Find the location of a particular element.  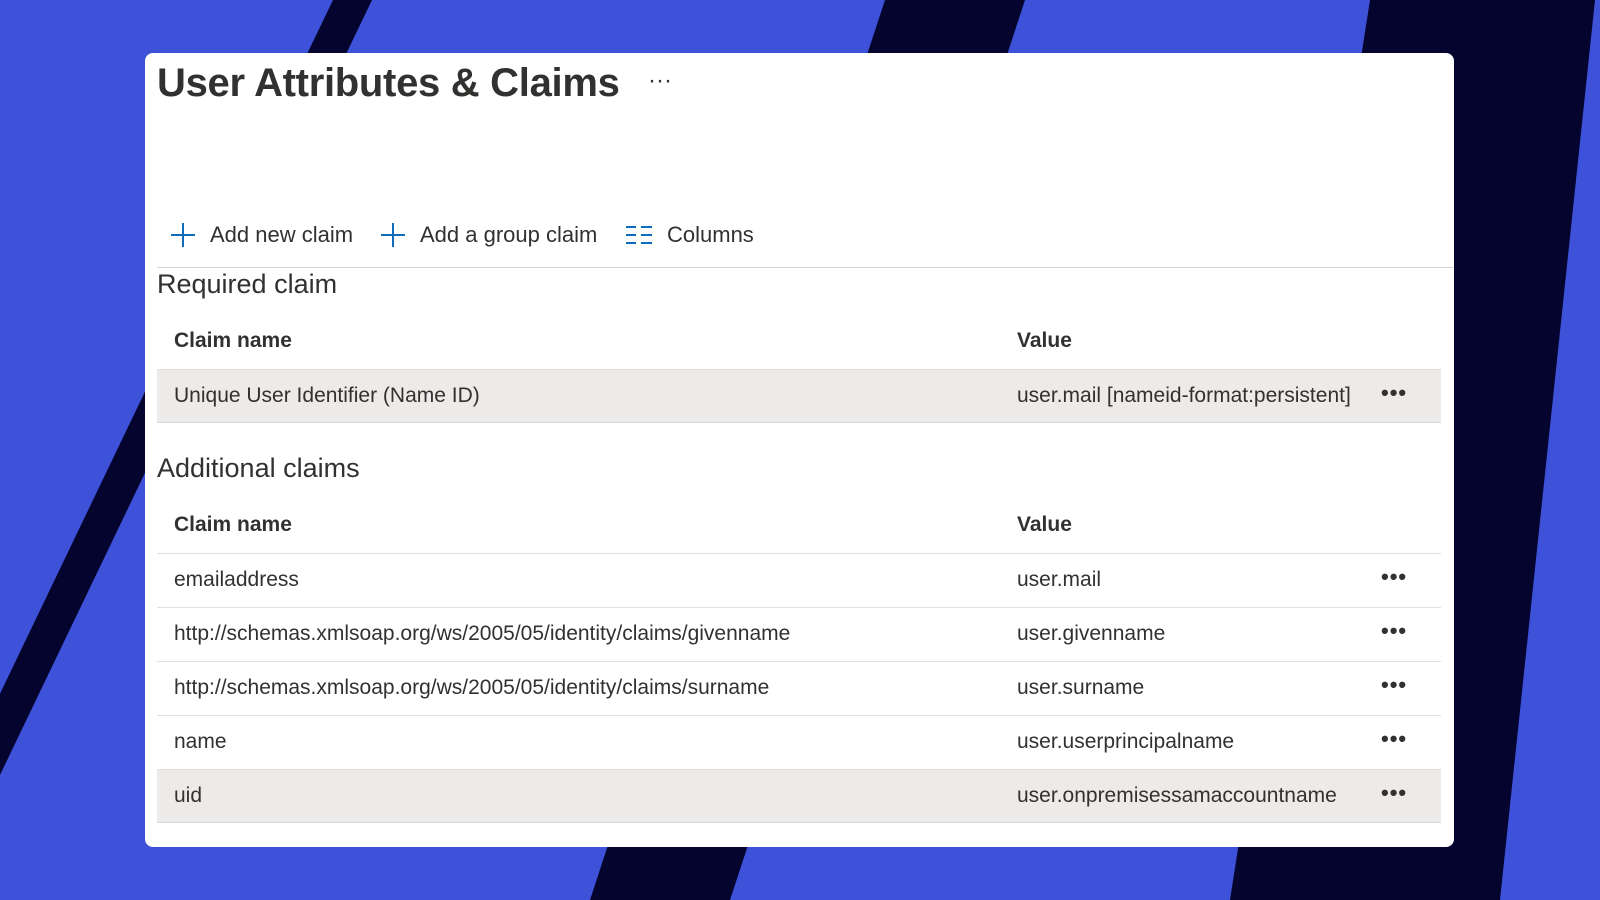

add-group-claim-label: Add a group claim is located at coordinates (509, 234).